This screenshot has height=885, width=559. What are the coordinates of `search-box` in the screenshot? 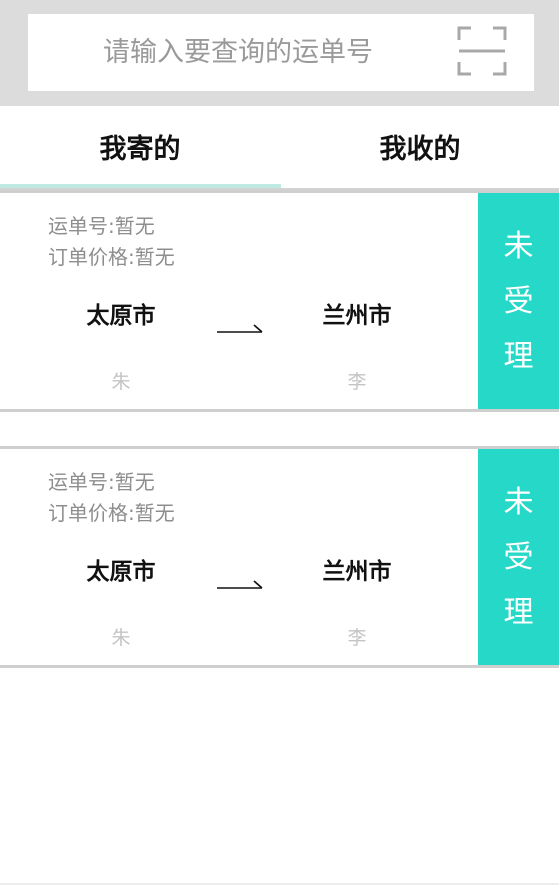 It's located at (281, 52).